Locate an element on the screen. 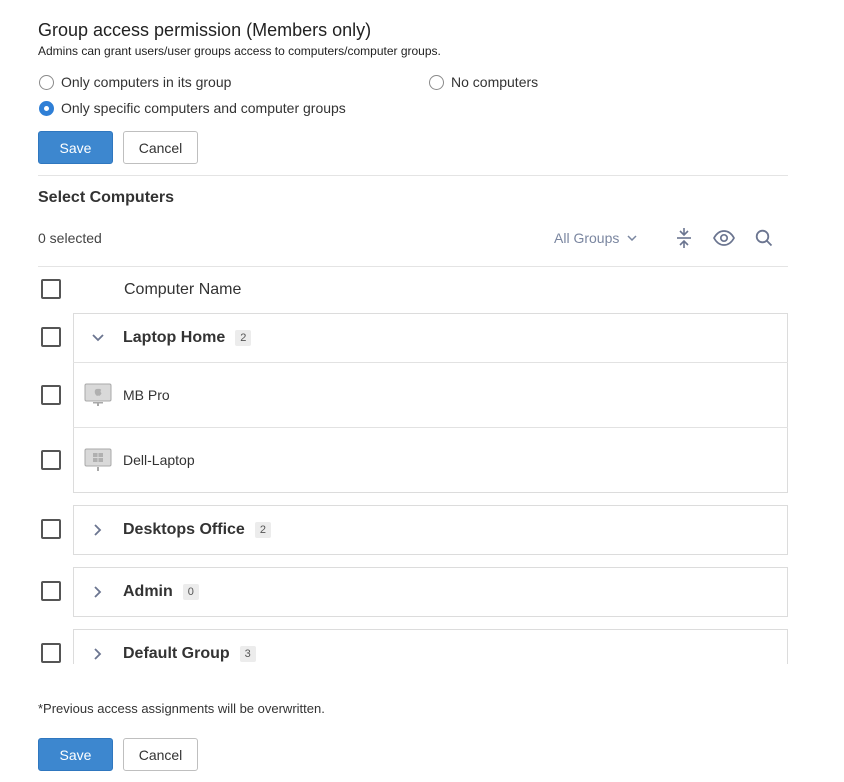 Image resolution: width=844 pixels, height=782 pixels. cancel-button: Cancel is located at coordinates (160, 147).